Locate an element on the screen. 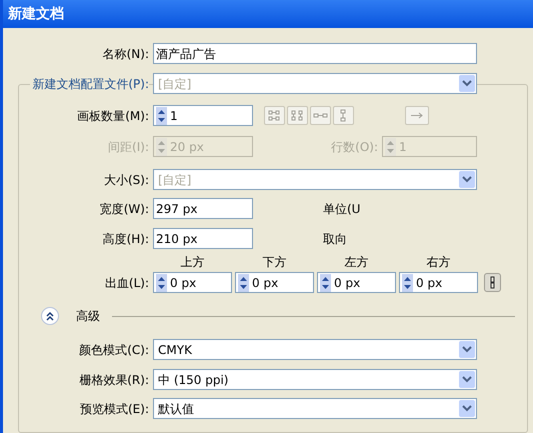 This screenshot has height=433, width=533. field-label: 宽度(W): is located at coordinates (124, 209).